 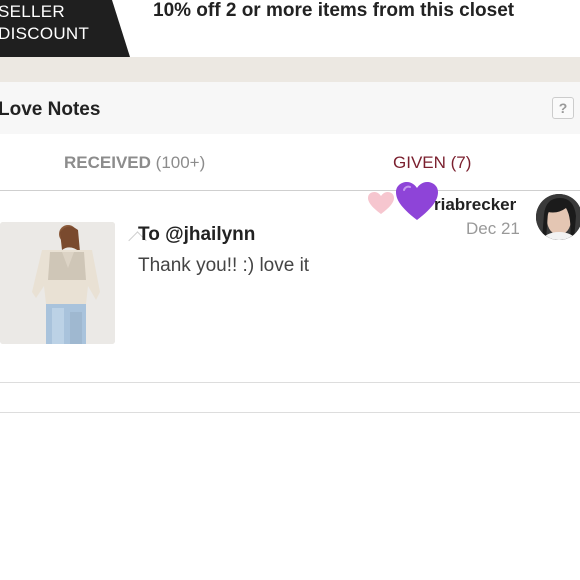 What do you see at coordinates (493, 228) in the screenshot?
I see `note-date: Dec 21` at bounding box center [493, 228].